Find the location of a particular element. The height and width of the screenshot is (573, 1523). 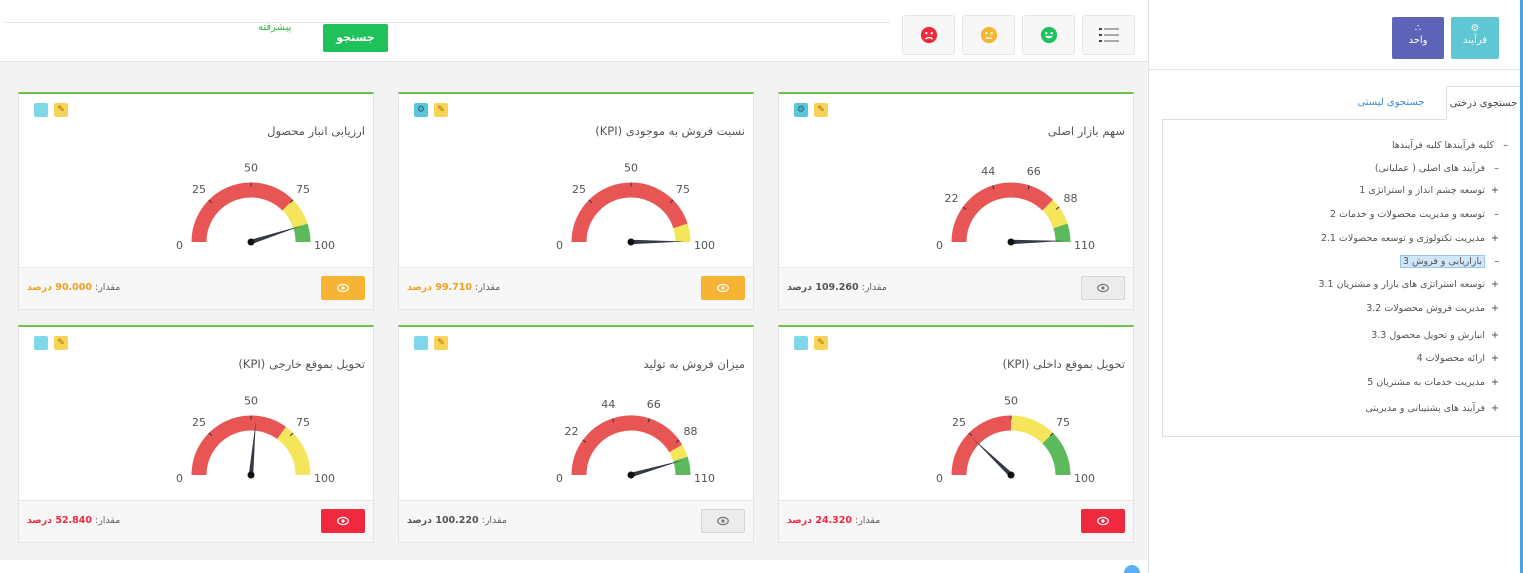

kpi-footer: مقدار: 109.260 درصد is located at coordinates (956, 288).